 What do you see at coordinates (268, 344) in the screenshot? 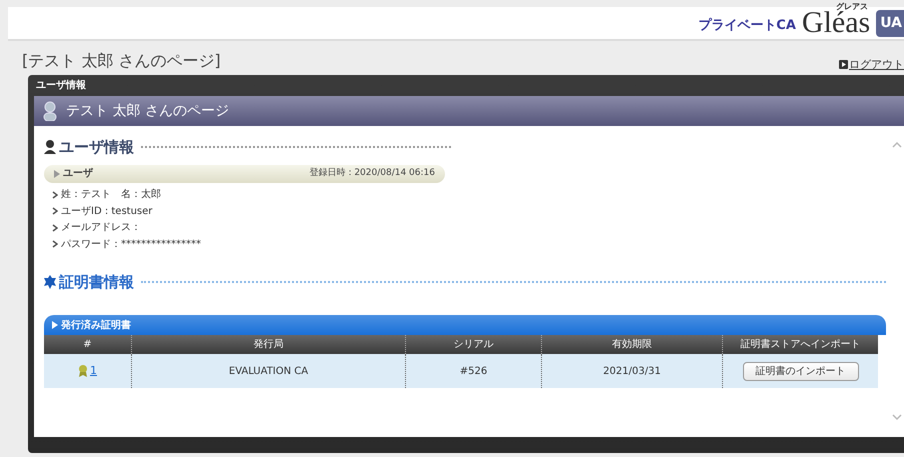
I see `column-header: 発行局` at bounding box center [268, 344].